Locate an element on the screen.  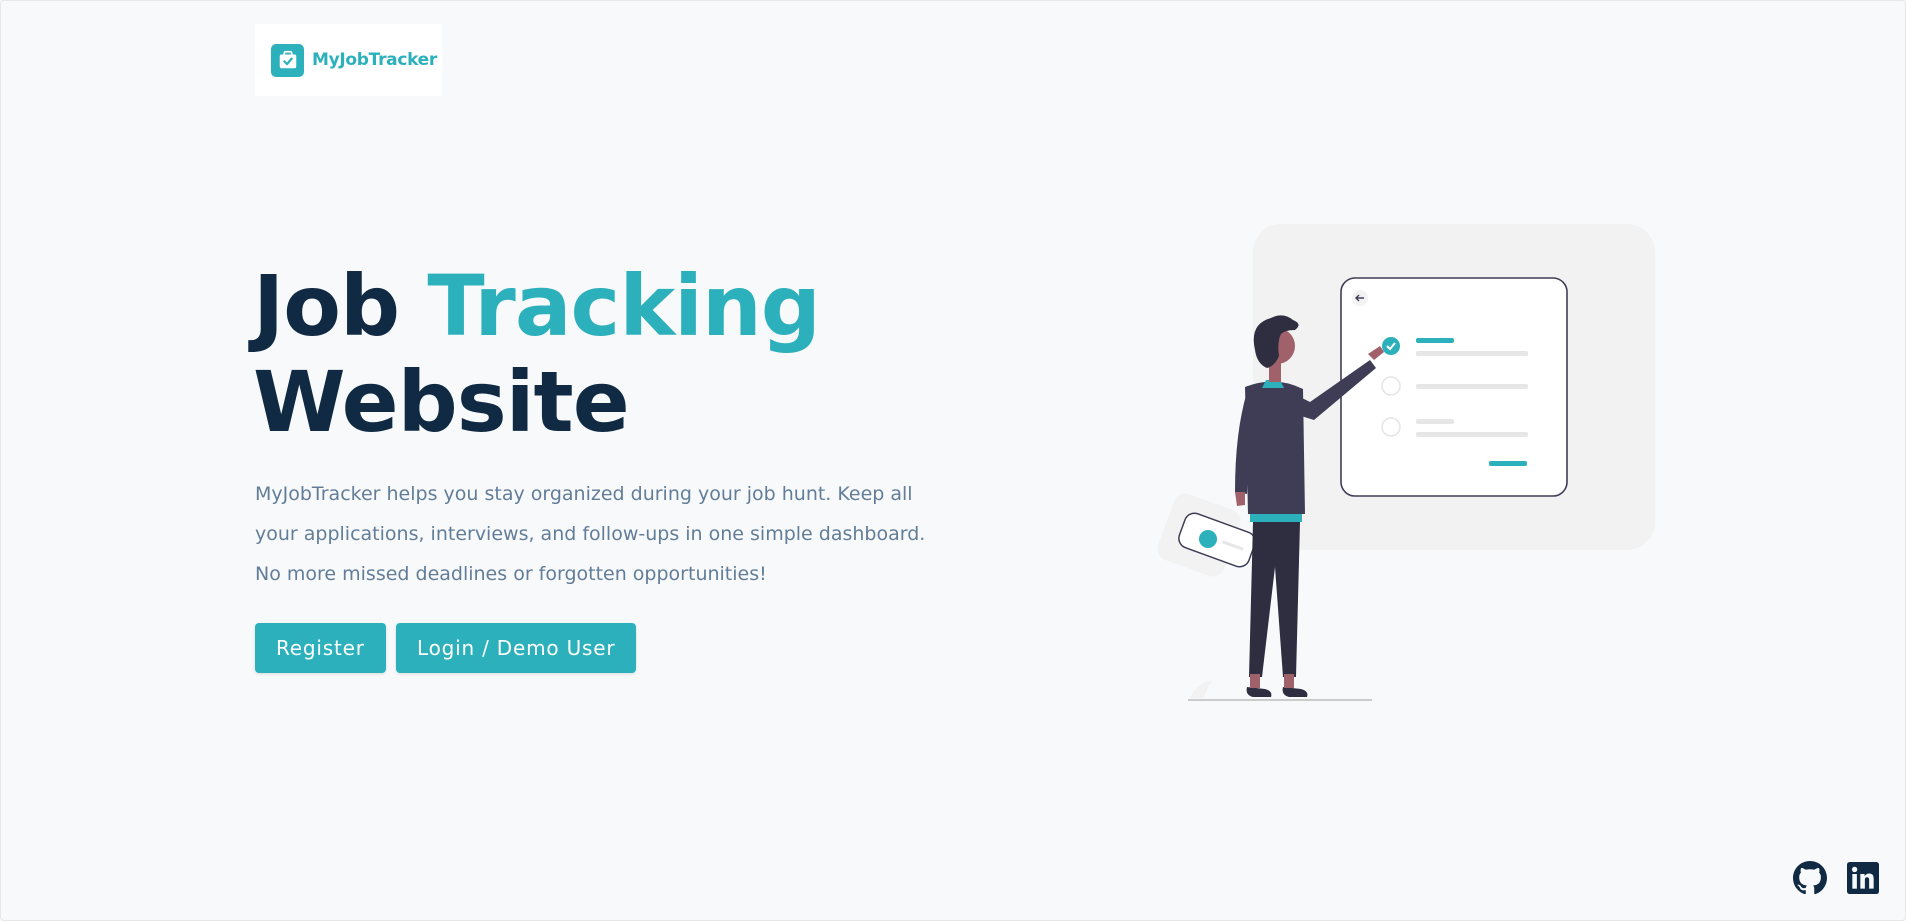
github-icon is located at coordinates (1810, 878).